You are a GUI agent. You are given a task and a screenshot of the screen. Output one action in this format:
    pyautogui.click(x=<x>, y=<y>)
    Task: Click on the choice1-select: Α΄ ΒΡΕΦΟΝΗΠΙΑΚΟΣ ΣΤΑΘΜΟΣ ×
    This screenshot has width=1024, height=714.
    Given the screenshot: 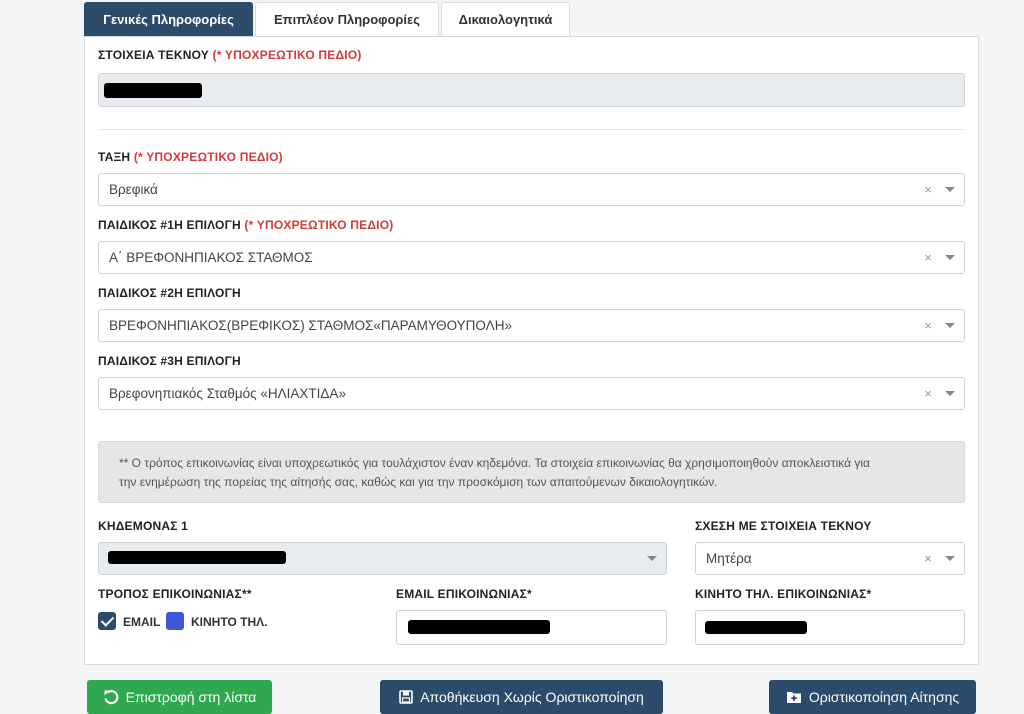 What is the action you would take?
    pyautogui.click(x=531, y=257)
    